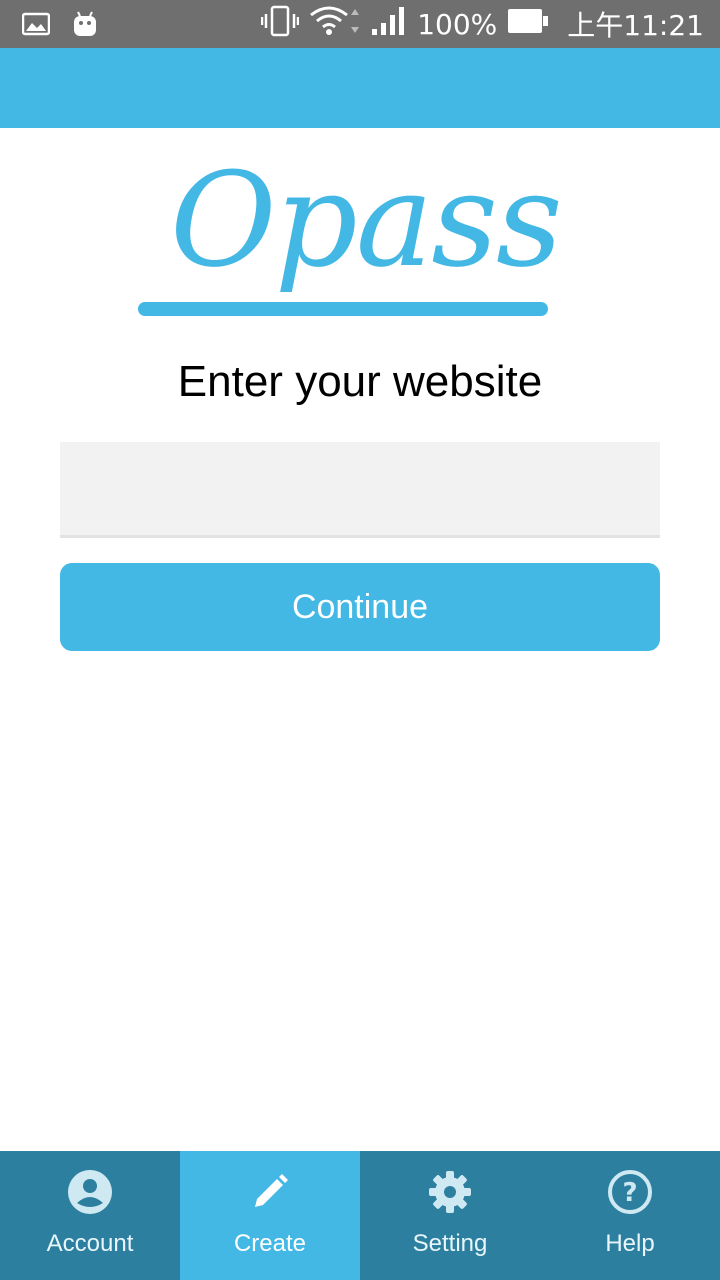  Describe the element at coordinates (450, 1243) in the screenshot. I see `nav-label-setting: Setting` at that location.